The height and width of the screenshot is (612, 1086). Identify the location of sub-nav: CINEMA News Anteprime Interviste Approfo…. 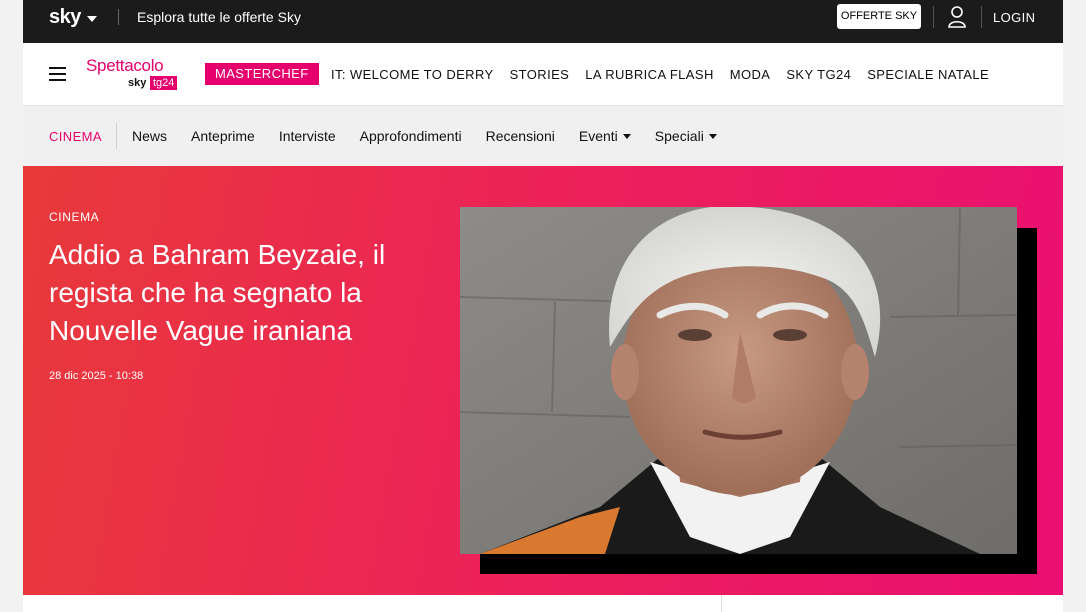
(543, 136).